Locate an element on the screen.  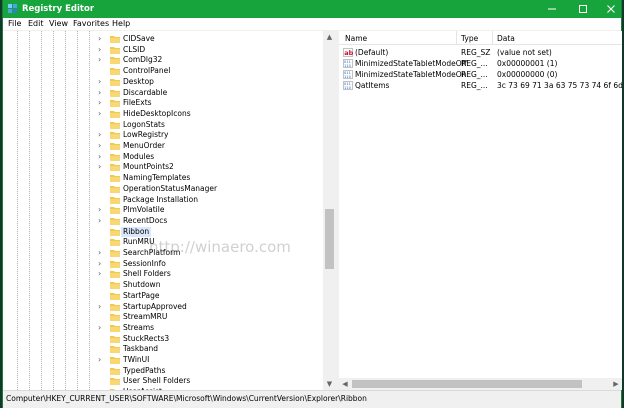
close-icon is located at coordinates (611, 9).